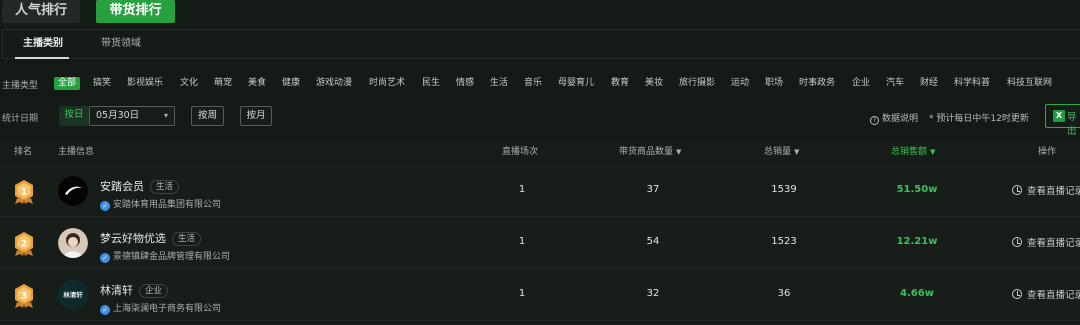 This screenshot has width=1080, height=325. I want to click on data-info-link: ? 数据说明, so click(894, 118).